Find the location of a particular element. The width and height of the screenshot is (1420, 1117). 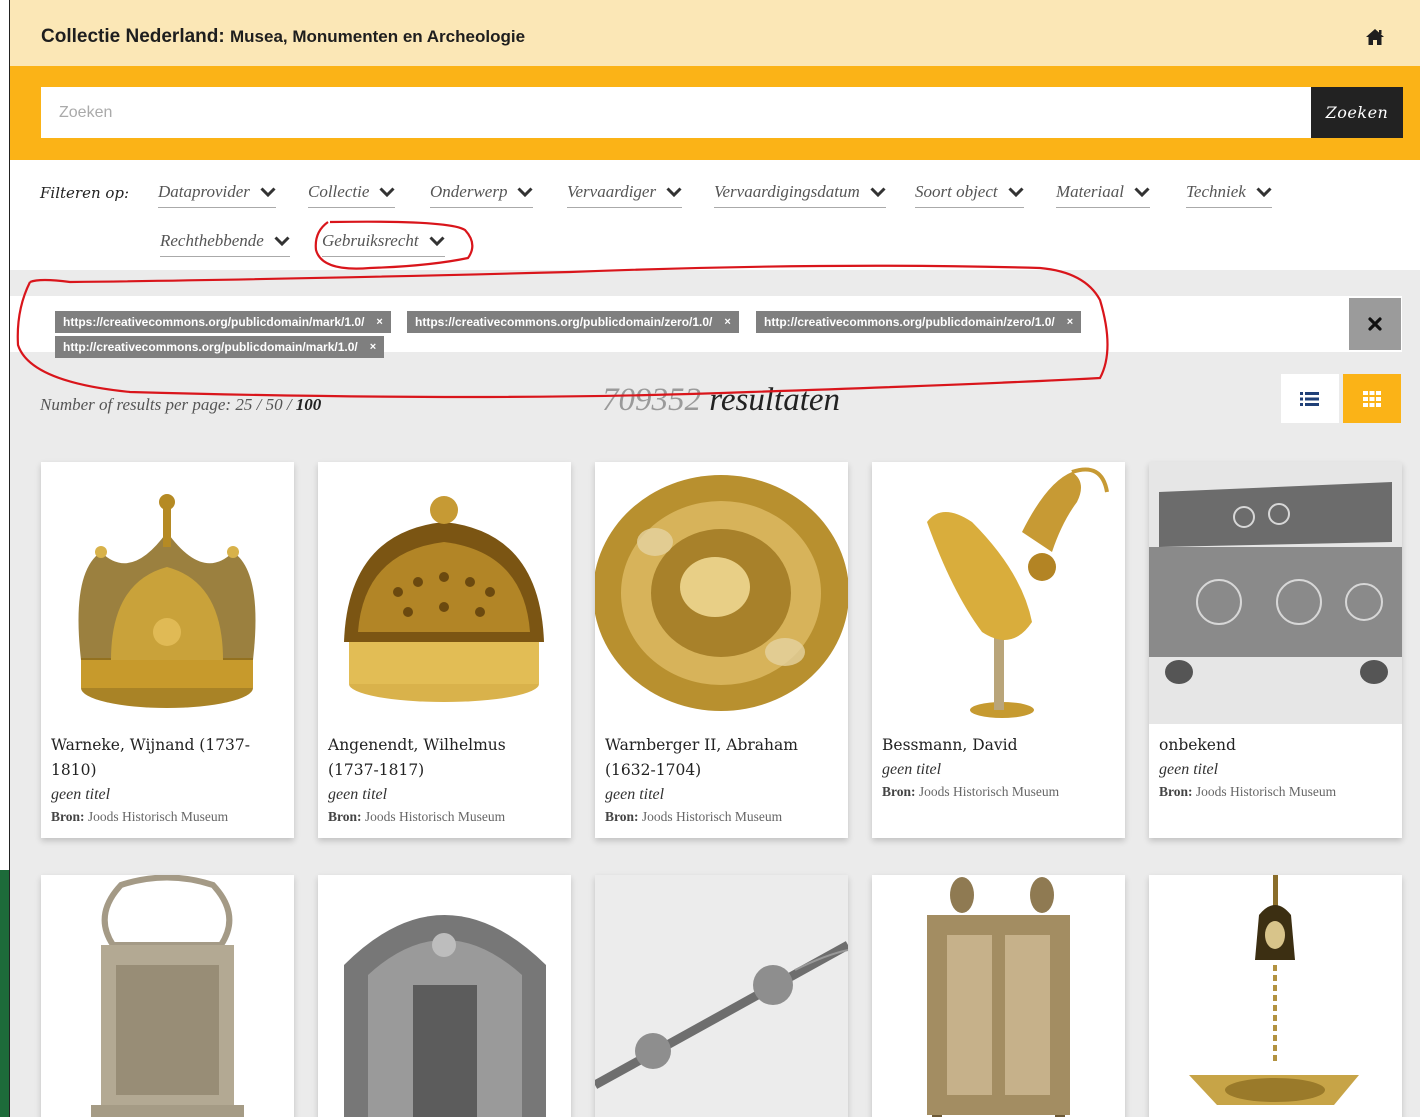

filter-label: Filteren op: is located at coordinates (85, 193).